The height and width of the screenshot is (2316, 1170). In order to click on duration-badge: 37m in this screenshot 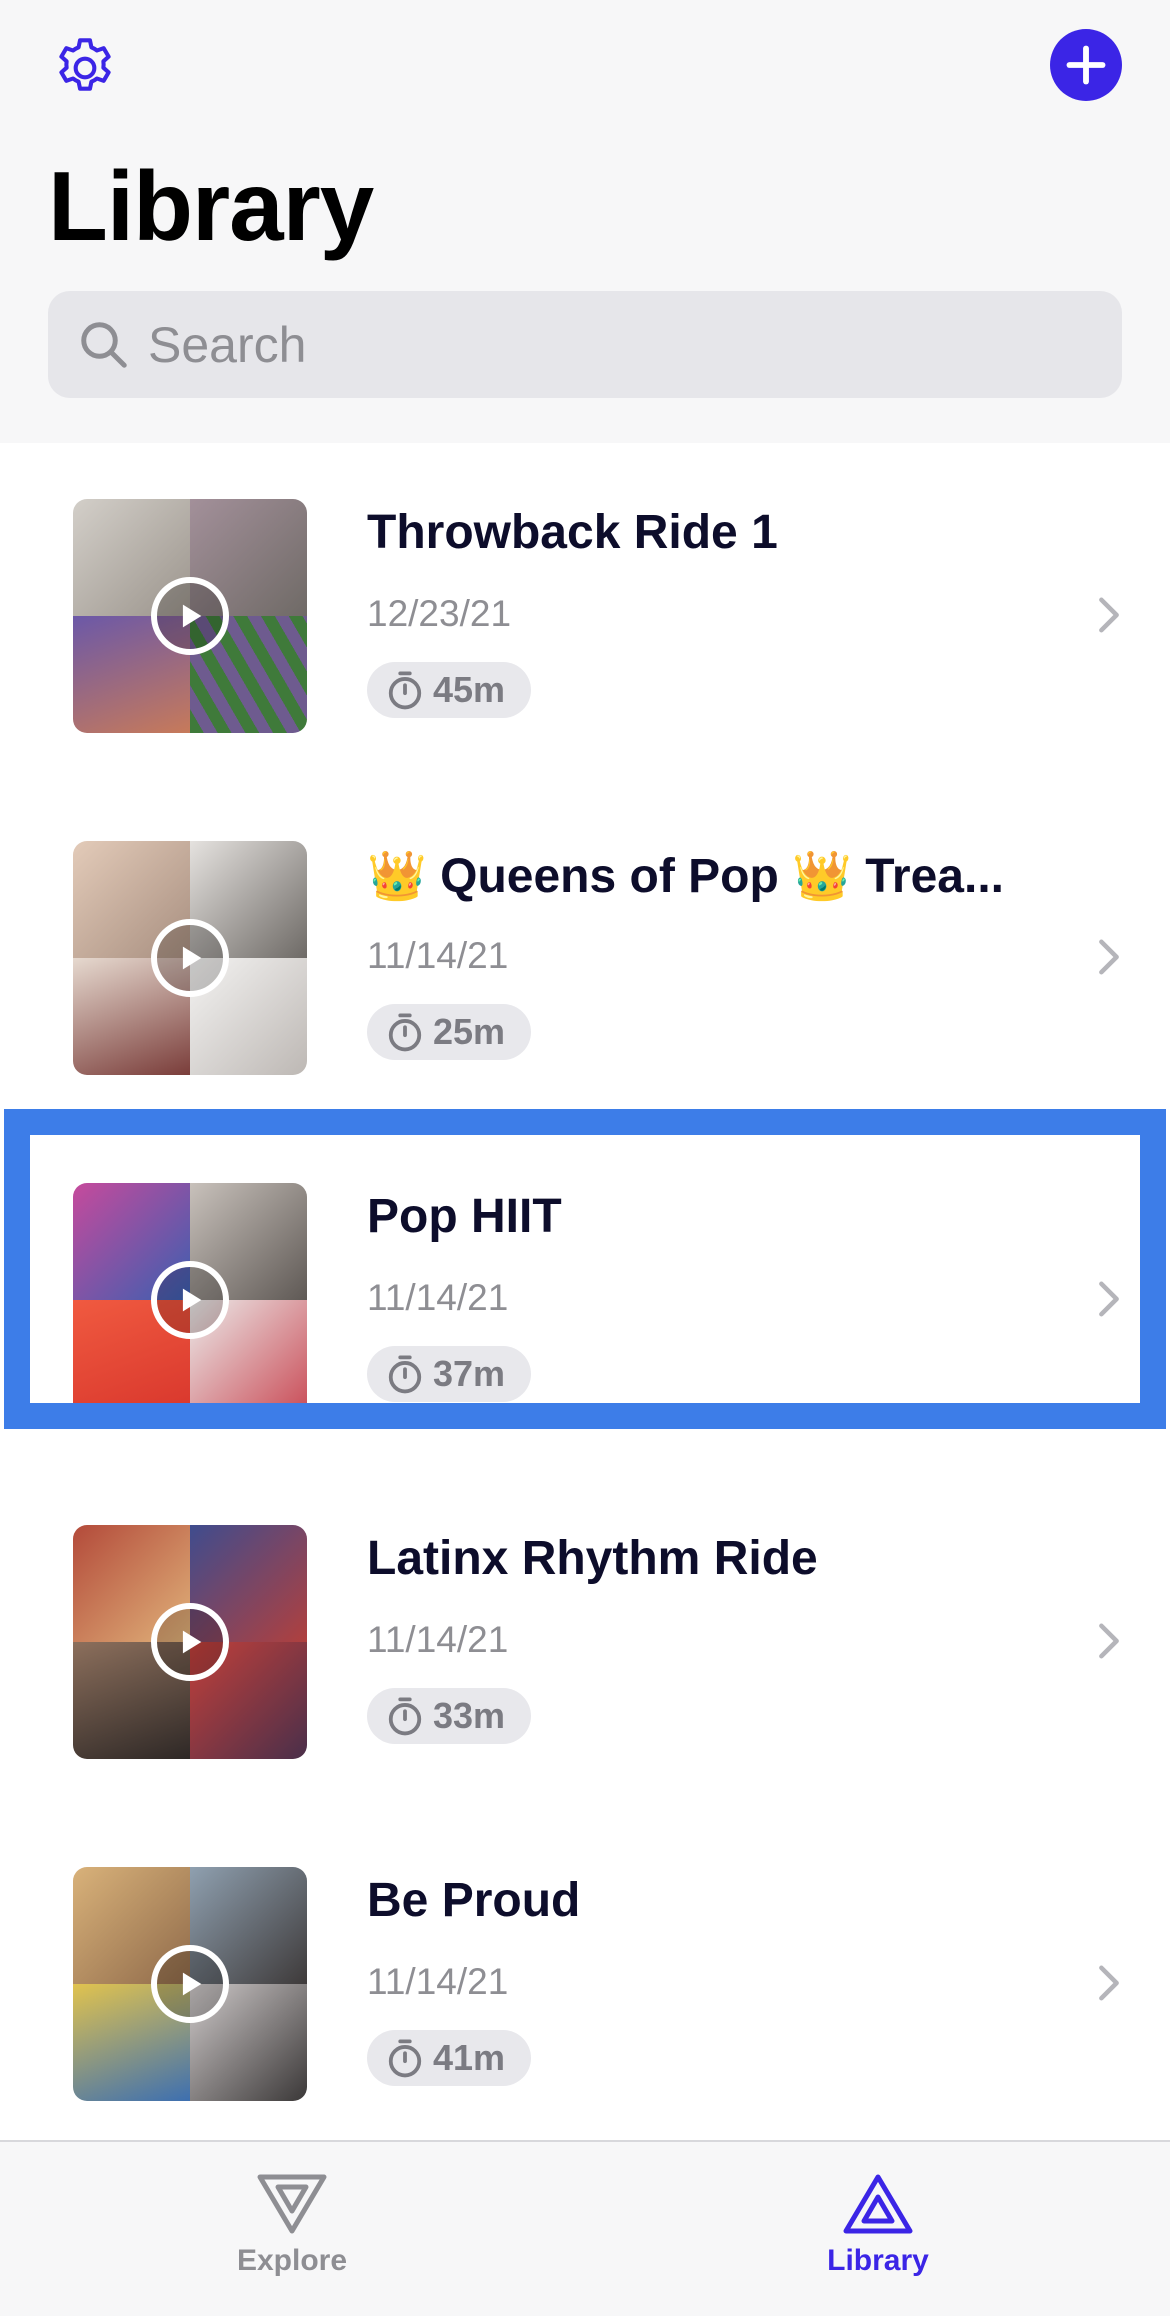, I will do `click(449, 1374)`.